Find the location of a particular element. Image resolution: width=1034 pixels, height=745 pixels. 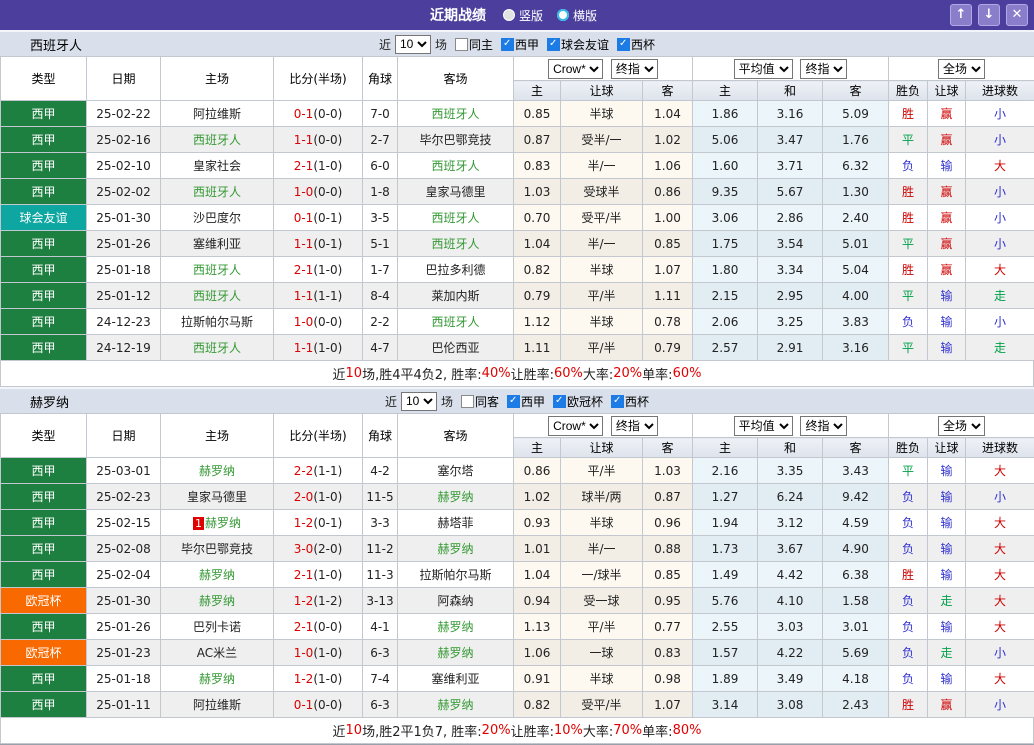

avg-lose-odds: 3.83 is located at coordinates (856, 322).